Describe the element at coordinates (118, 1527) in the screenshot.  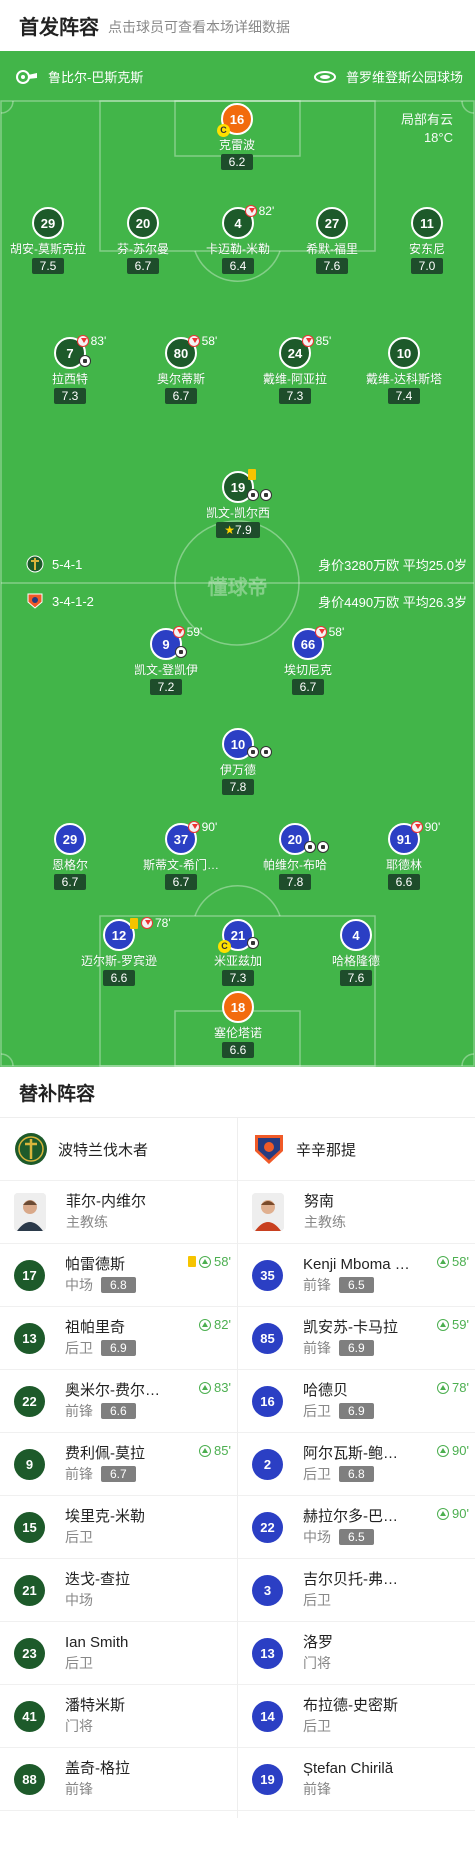
I see `sub-player-row: 15 埃里克-米勒 后卫` at that location.